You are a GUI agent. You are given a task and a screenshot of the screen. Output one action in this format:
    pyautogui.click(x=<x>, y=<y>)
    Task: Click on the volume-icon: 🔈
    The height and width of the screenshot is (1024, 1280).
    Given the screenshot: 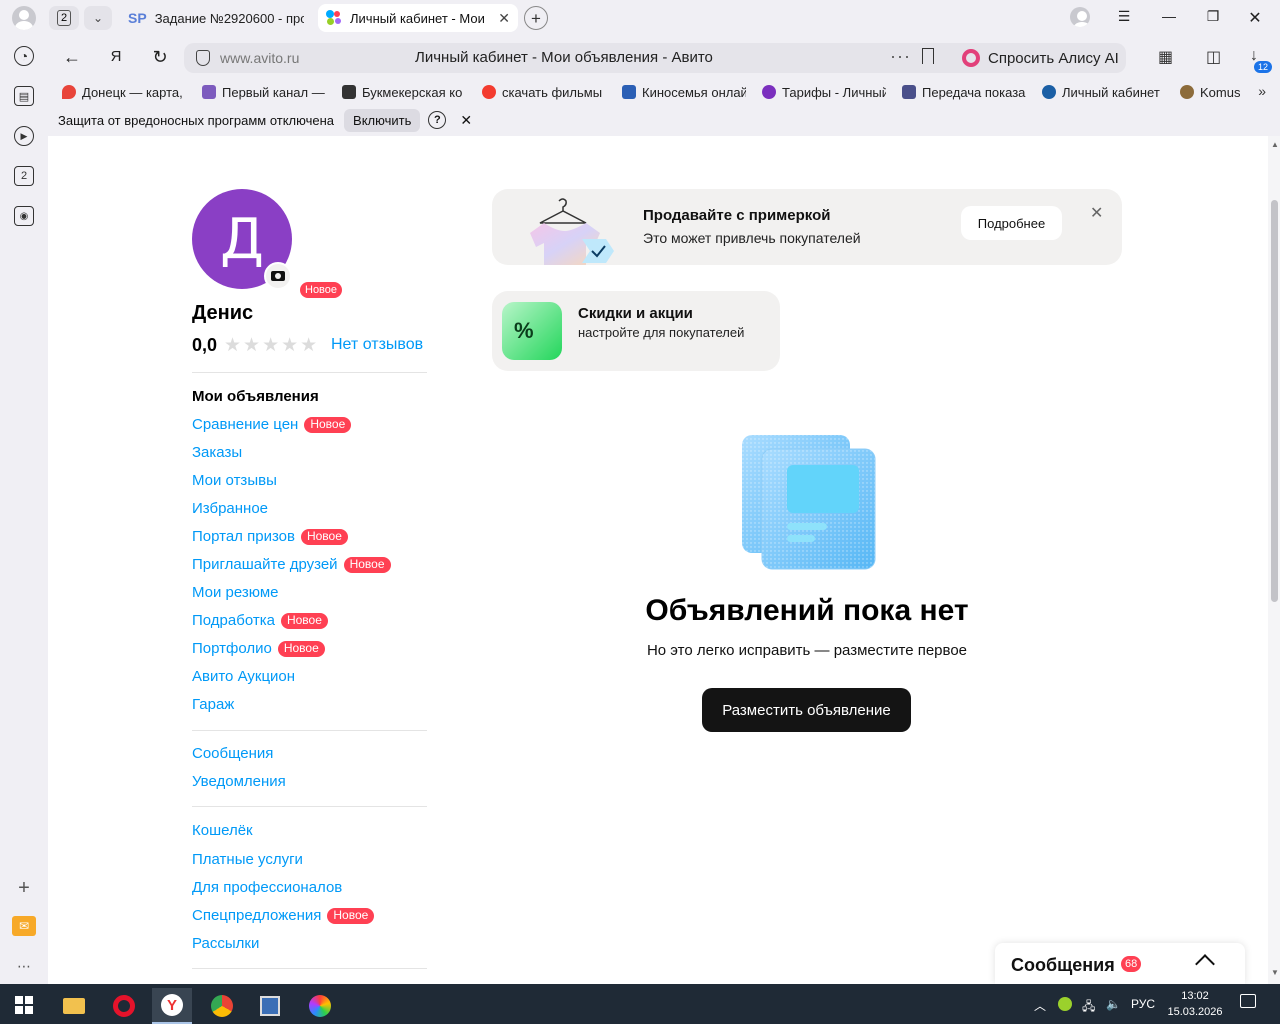 What is the action you would take?
    pyautogui.click(x=1113, y=1004)
    